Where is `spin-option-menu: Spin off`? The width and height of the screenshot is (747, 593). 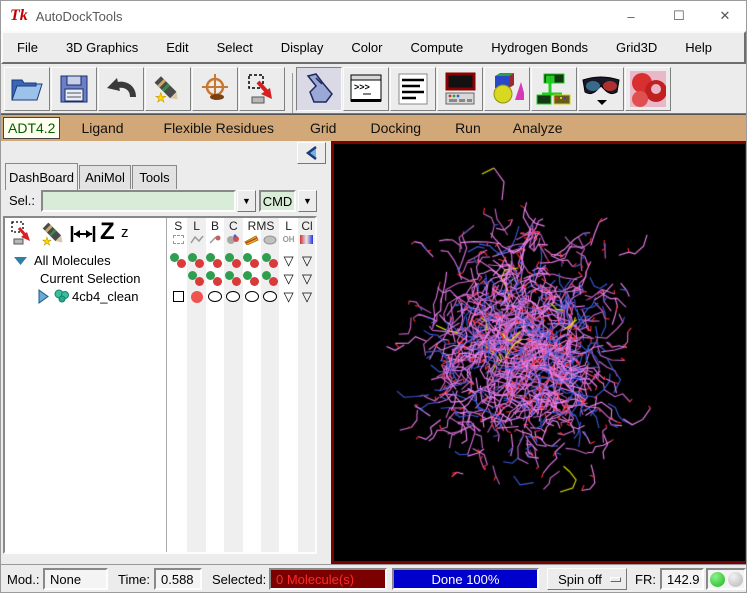
spin-option-menu: Spin off is located at coordinates (587, 579).